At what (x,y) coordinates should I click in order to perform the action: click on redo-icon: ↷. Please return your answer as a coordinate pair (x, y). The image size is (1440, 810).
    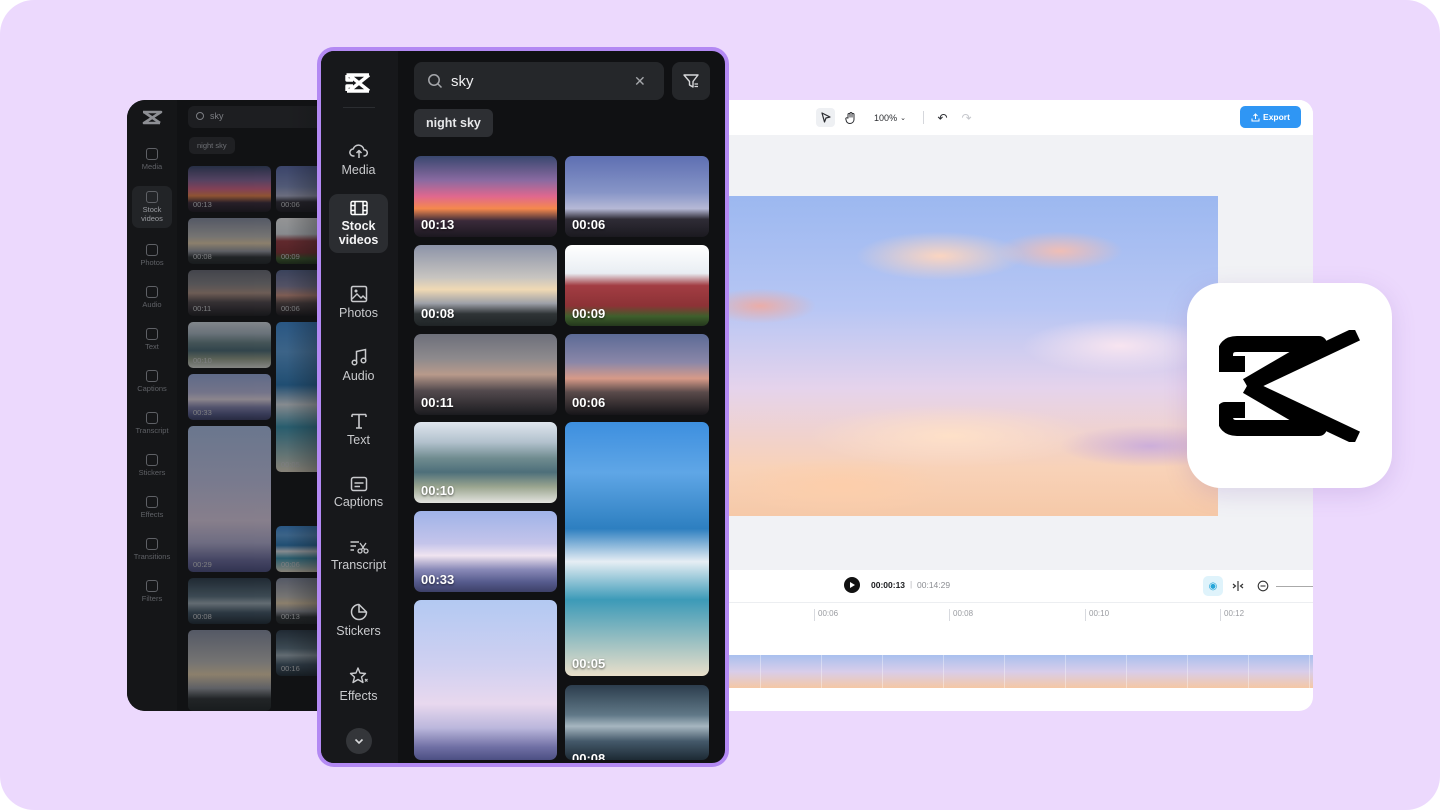
    Looking at the image, I should click on (966, 117).